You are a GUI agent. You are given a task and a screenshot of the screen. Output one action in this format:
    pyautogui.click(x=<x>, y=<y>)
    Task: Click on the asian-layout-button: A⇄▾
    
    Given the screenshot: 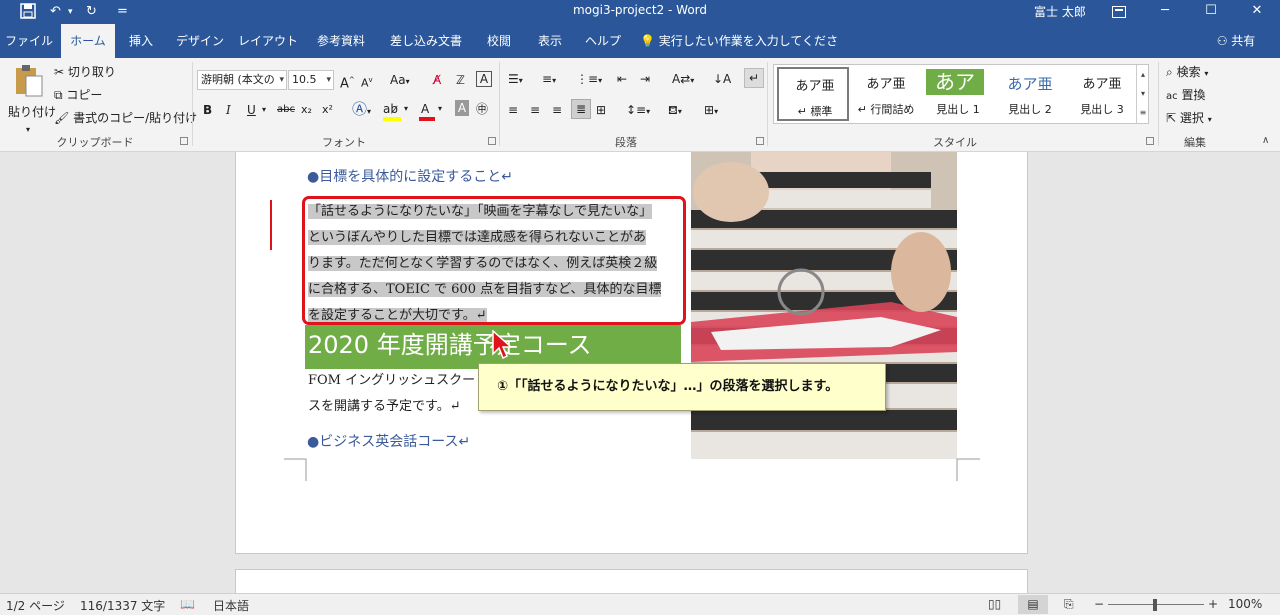 What is the action you would take?
    pyautogui.click(x=683, y=80)
    